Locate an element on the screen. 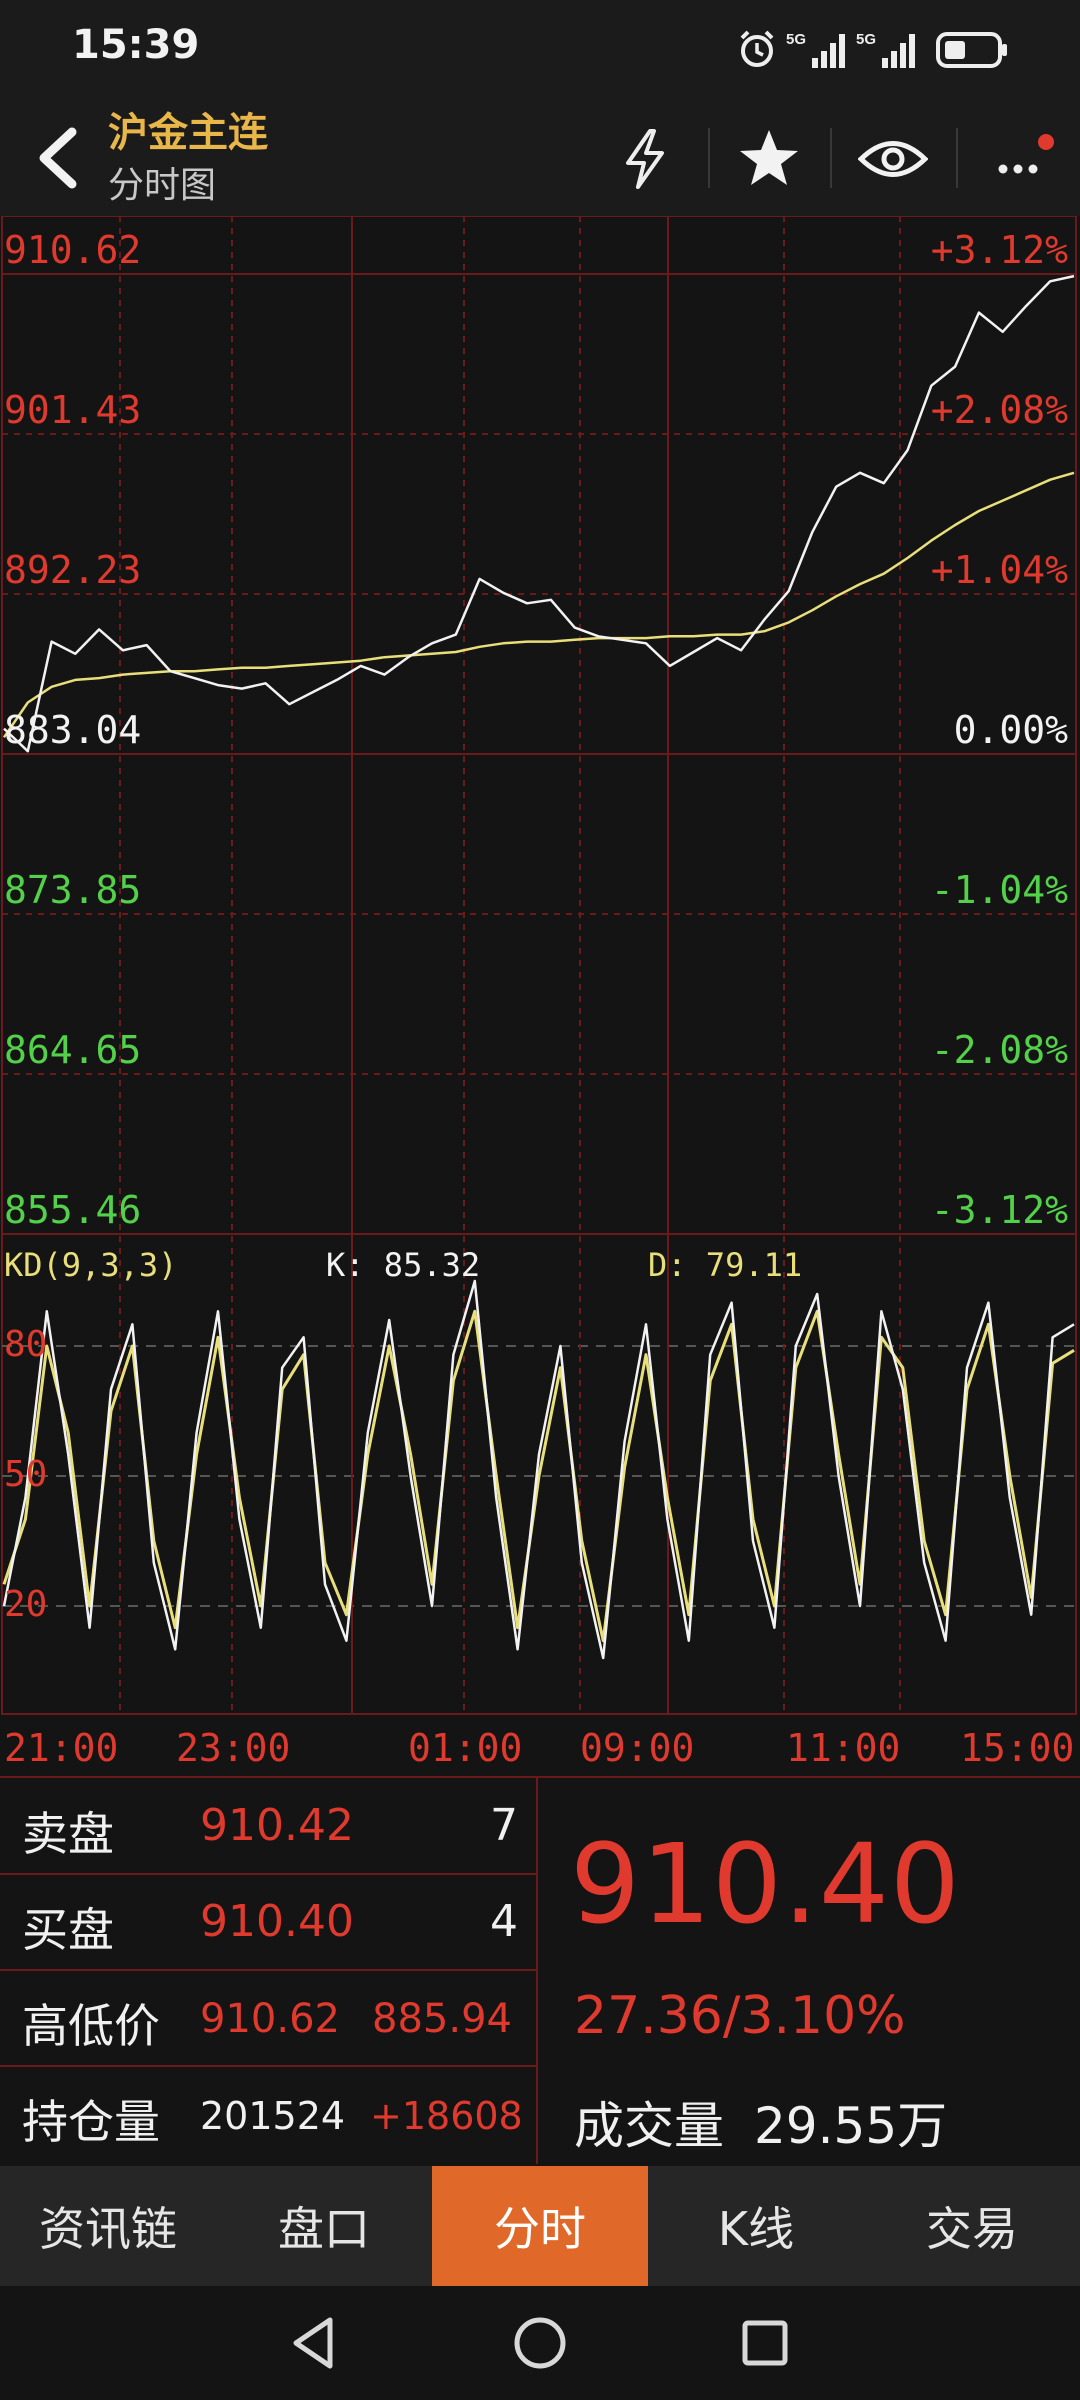 The width and height of the screenshot is (1080, 2400). bottom-tab-bar: 资讯链 盘口 分时 K线 交易 is located at coordinates (540, 2226).